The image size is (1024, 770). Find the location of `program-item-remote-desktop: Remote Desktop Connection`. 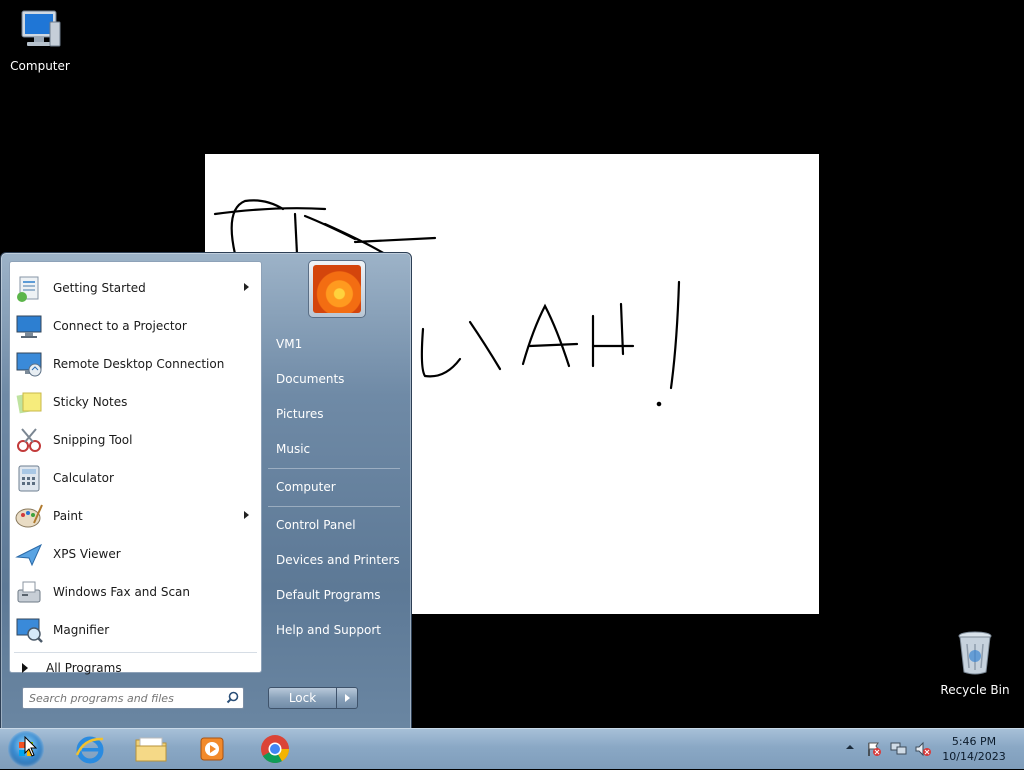

program-item-remote-desktop: Remote Desktop Connection is located at coordinates (135, 364).